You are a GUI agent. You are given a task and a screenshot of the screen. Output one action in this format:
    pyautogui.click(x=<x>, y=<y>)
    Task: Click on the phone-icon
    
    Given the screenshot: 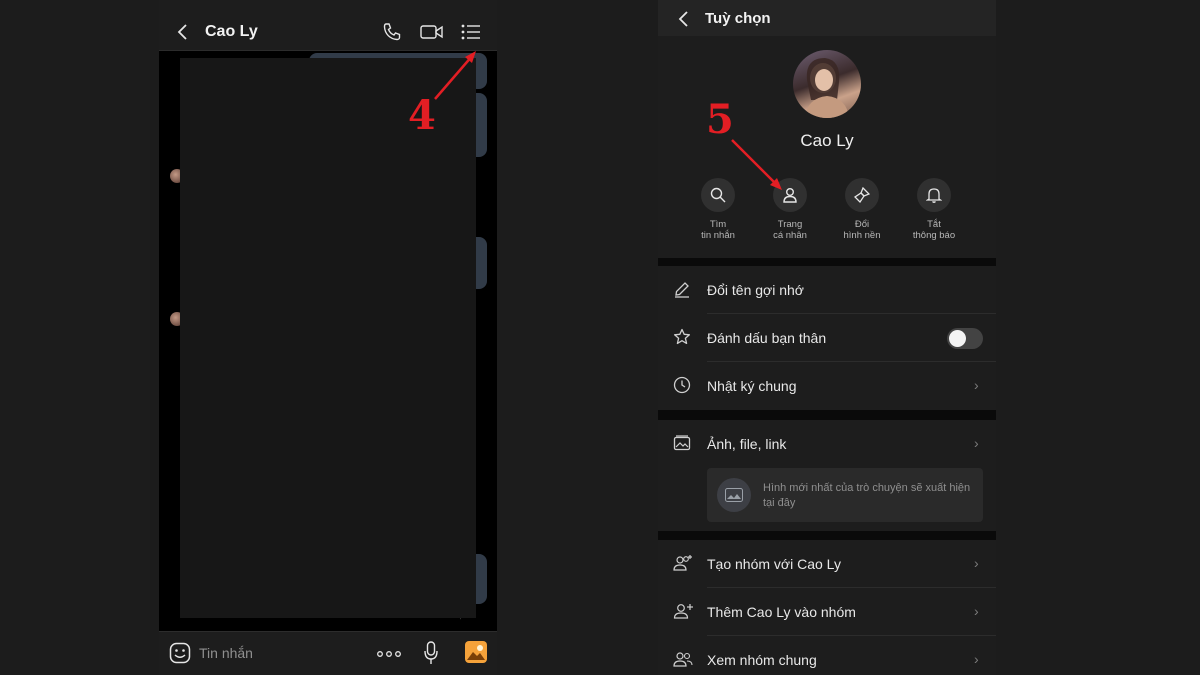 What is the action you would take?
    pyautogui.click(x=392, y=32)
    